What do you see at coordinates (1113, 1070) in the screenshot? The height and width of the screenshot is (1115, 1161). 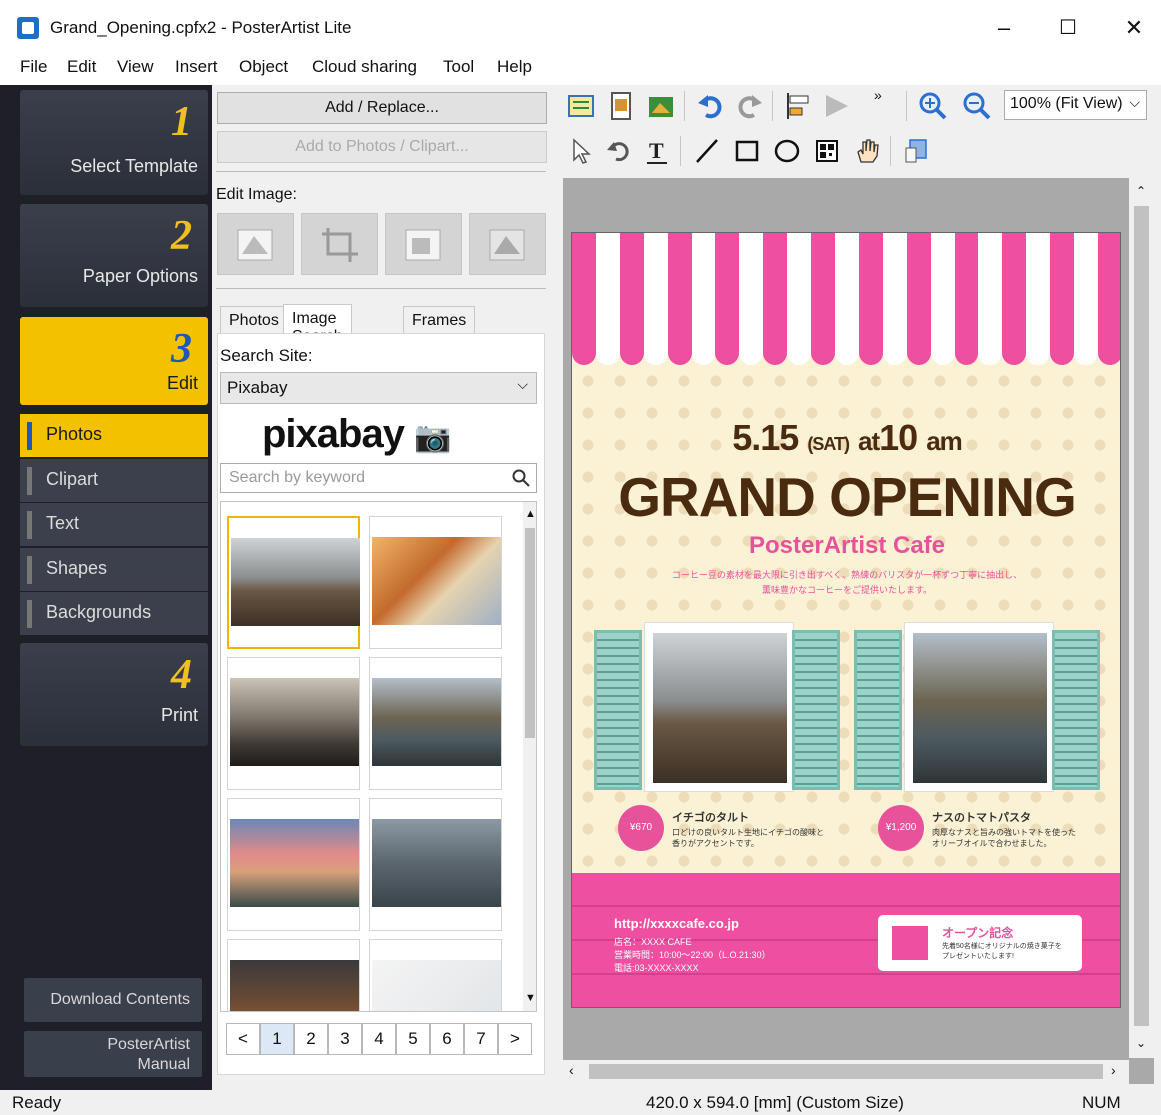 I see `chevron-right-icon: ›` at bounding box center [1113, 1070].